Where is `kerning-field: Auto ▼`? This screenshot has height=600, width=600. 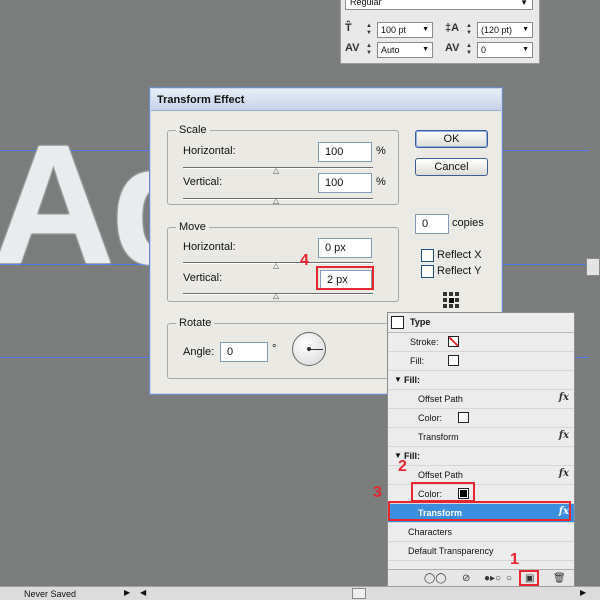
kerning-field: Auto ▼ is located at coordinates (405, 50).